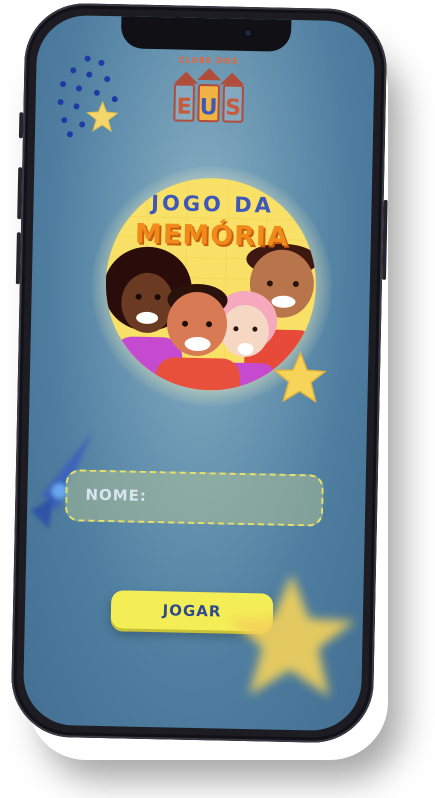  What do you see at coordinates (212, 204) in the screenshot?
I see `game-title-top: JOGO DA` at bounding box center [212, 204].